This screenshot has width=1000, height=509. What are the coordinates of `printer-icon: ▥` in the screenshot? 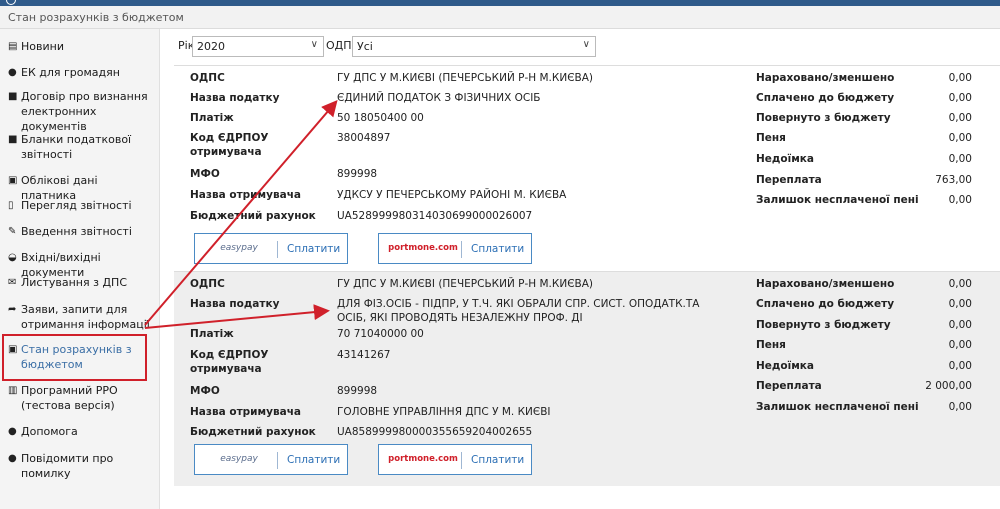 It's located at (13, 390).